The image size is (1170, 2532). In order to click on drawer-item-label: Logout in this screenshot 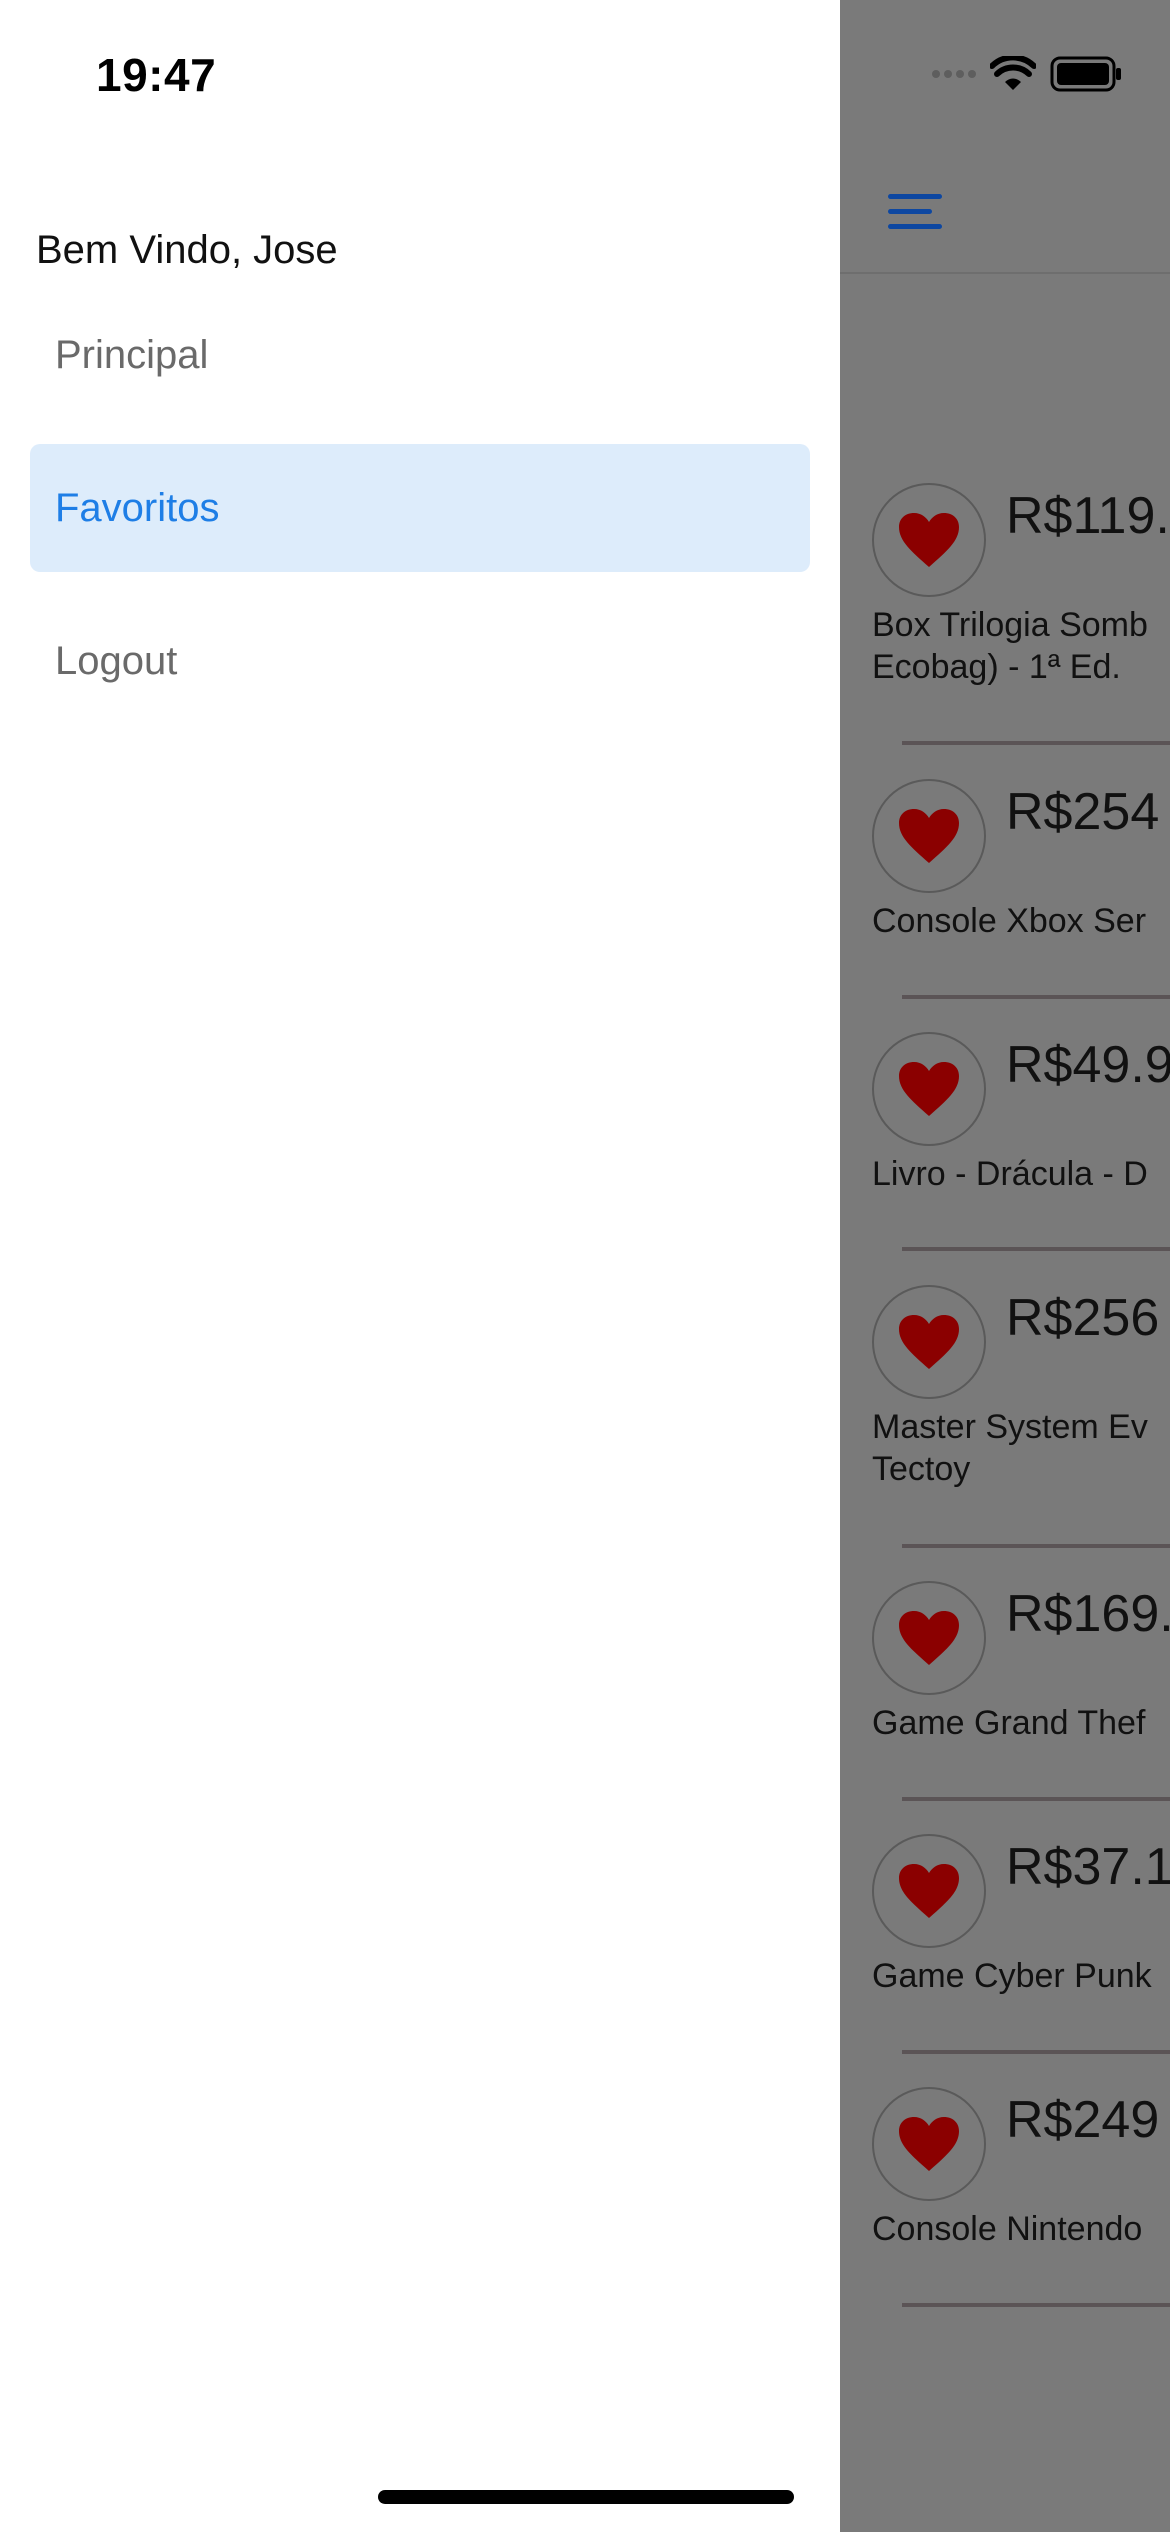, I will do `click(116, 660)`.